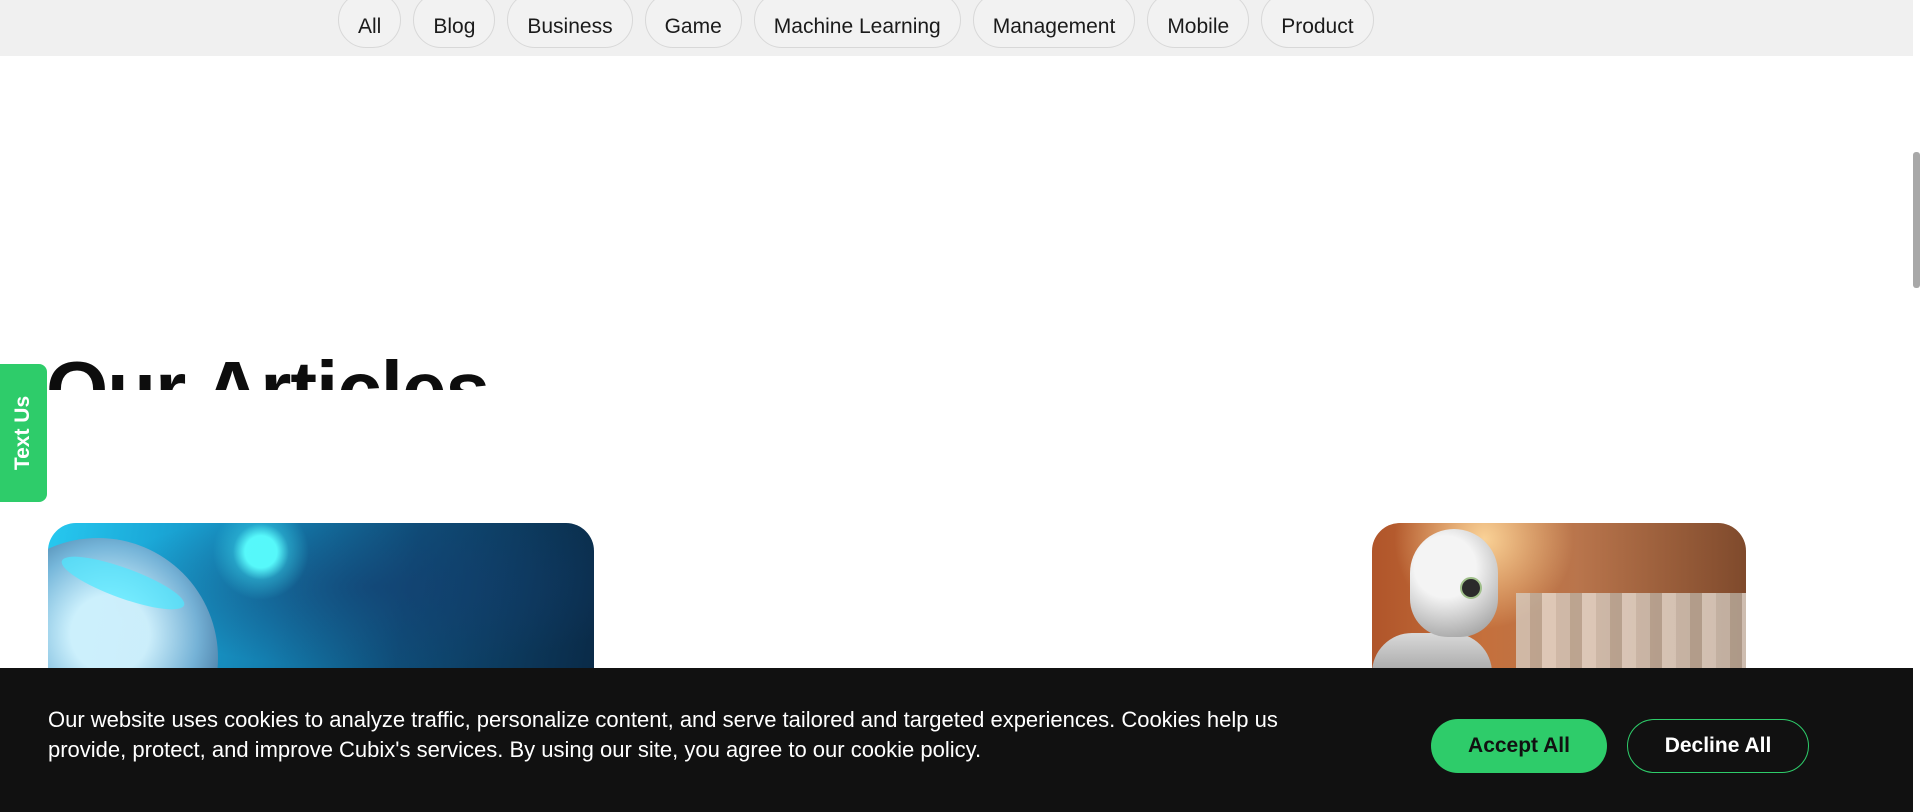  What do you see at coordinates (268, 368) in the screenshot?
I see `section-heading: Our Articles` at bounding box center [268, 368].